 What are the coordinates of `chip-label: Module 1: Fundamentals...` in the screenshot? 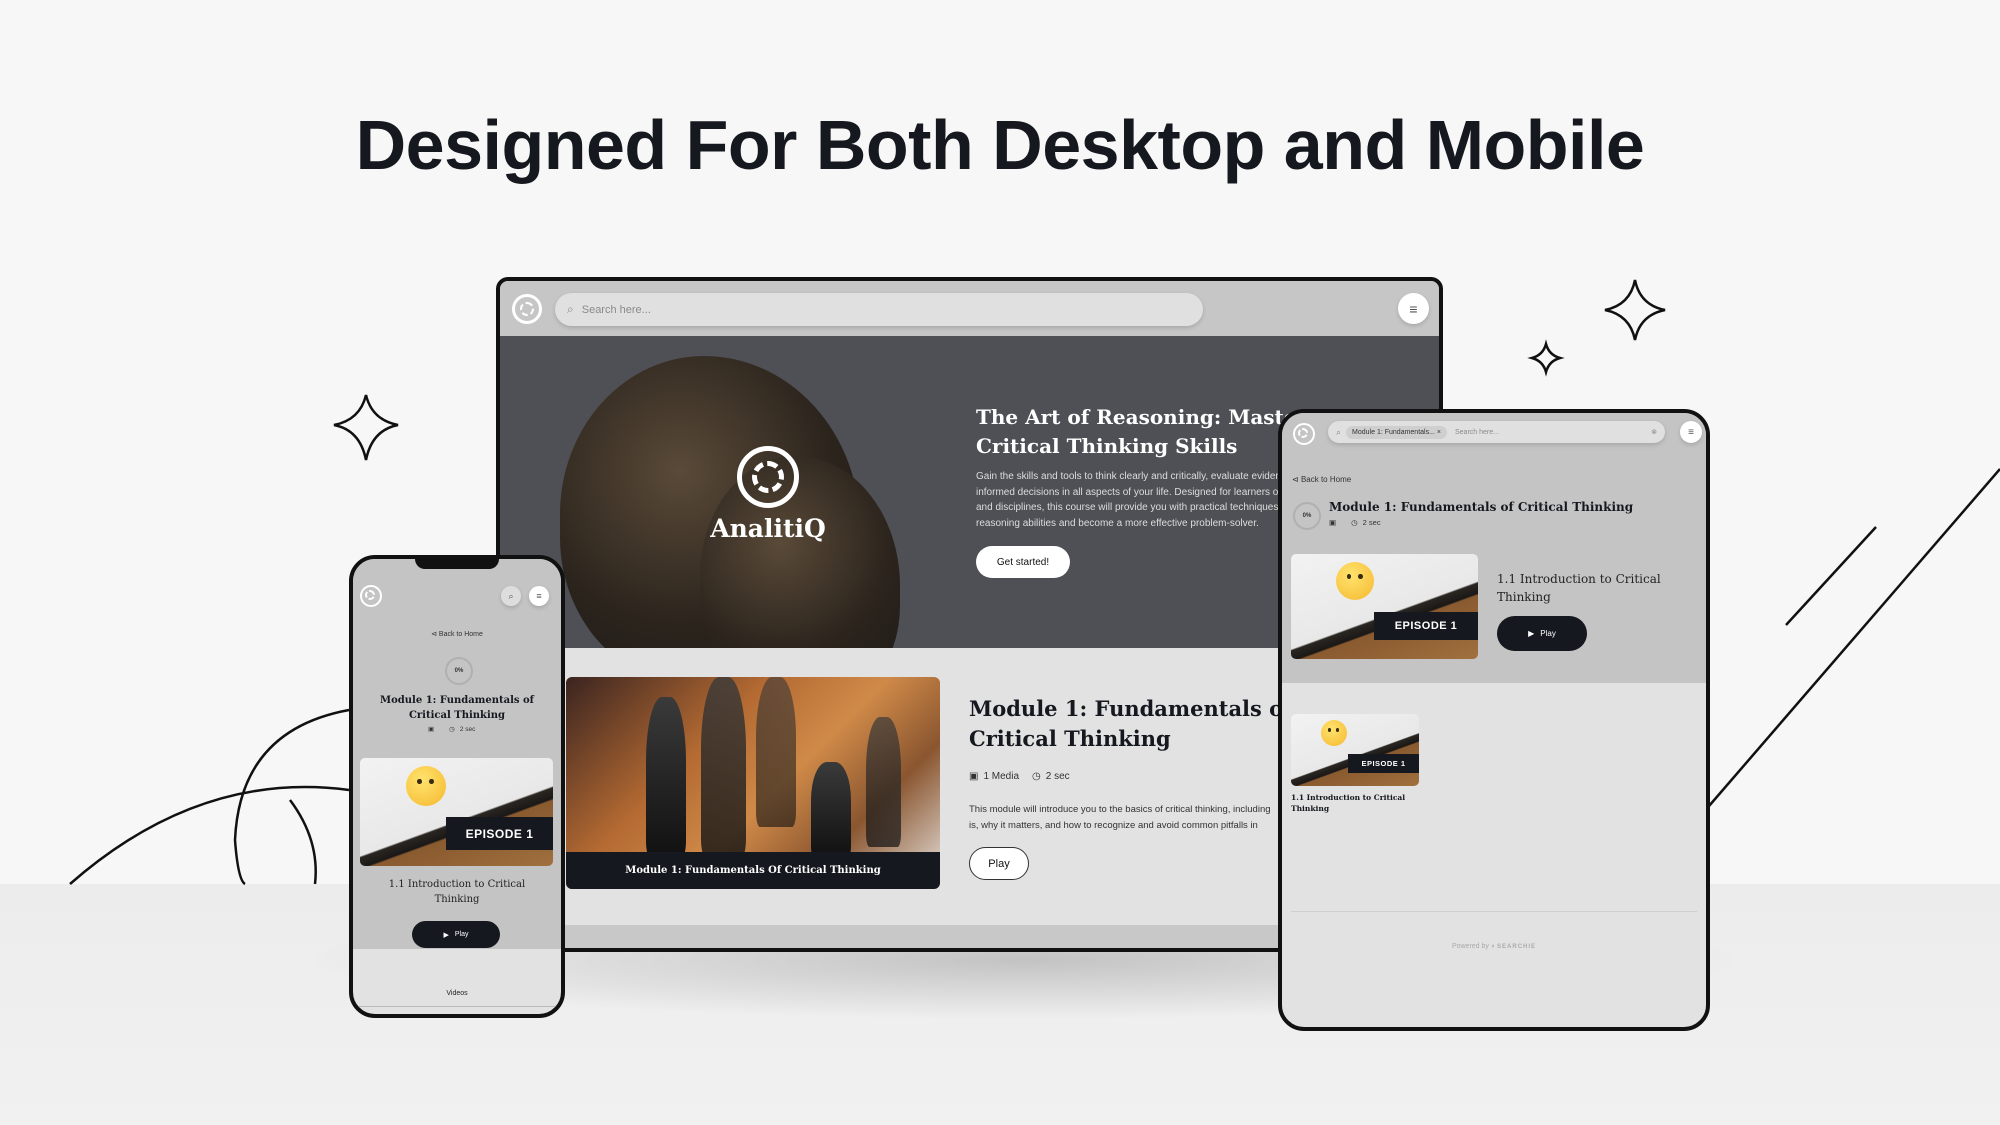 It's located at (1393, 432).